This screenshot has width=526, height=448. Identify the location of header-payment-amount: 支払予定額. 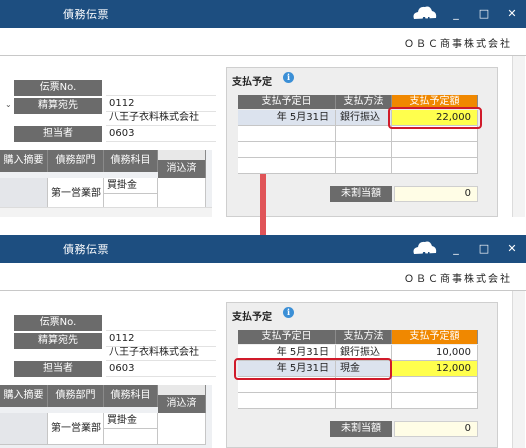
(435, 337).